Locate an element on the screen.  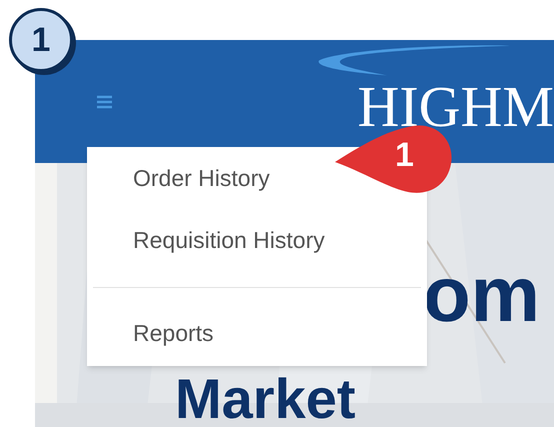
menu-item: Requisition History is located at coordinates (229, 240).